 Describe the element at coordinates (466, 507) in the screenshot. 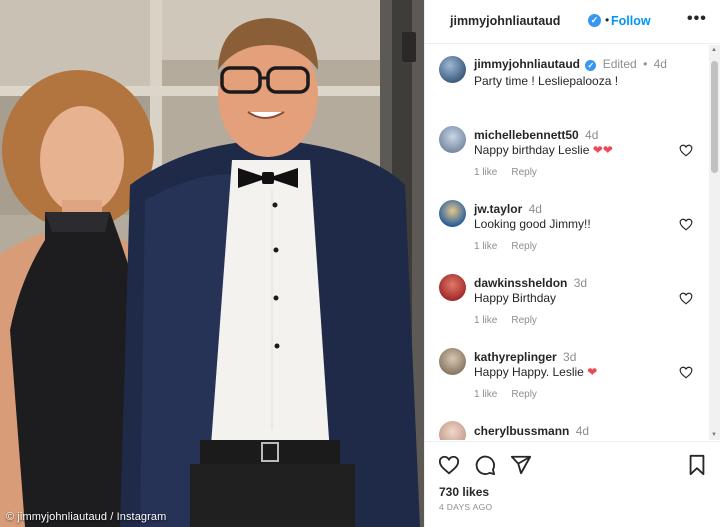

I see `post-timestamp: 4 DAYS AGO` at that location.